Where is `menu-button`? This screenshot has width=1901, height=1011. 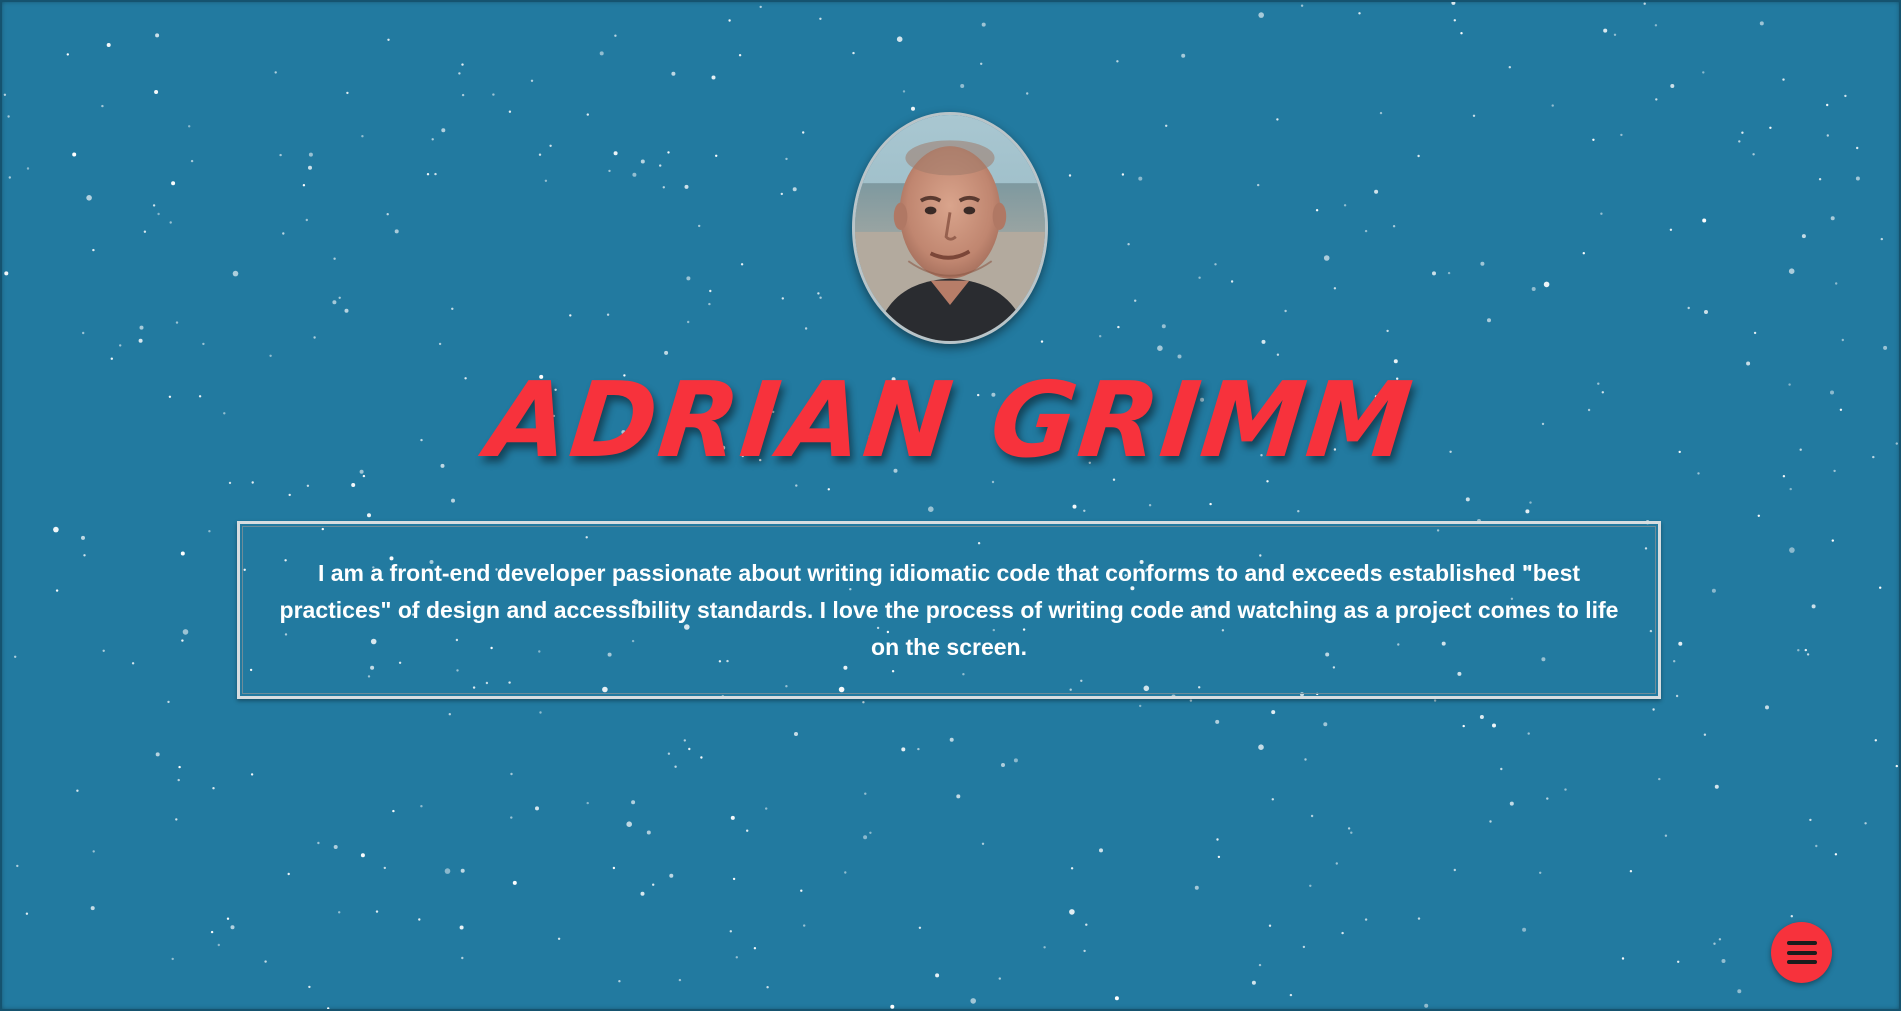 menu-button is located at coordinates (1801, 952).